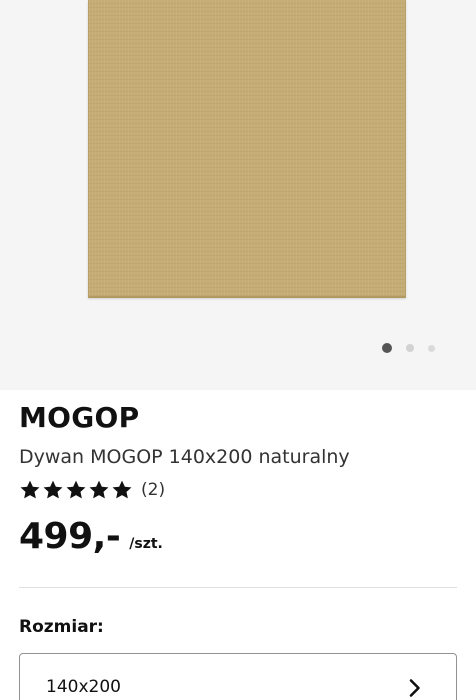 This screenshot has height=700, width=476. Describe the element at coordinates (184, 457) in the screenshot. I see `product-description: Dywan MOGOP 140x200 naturalny` at that location.